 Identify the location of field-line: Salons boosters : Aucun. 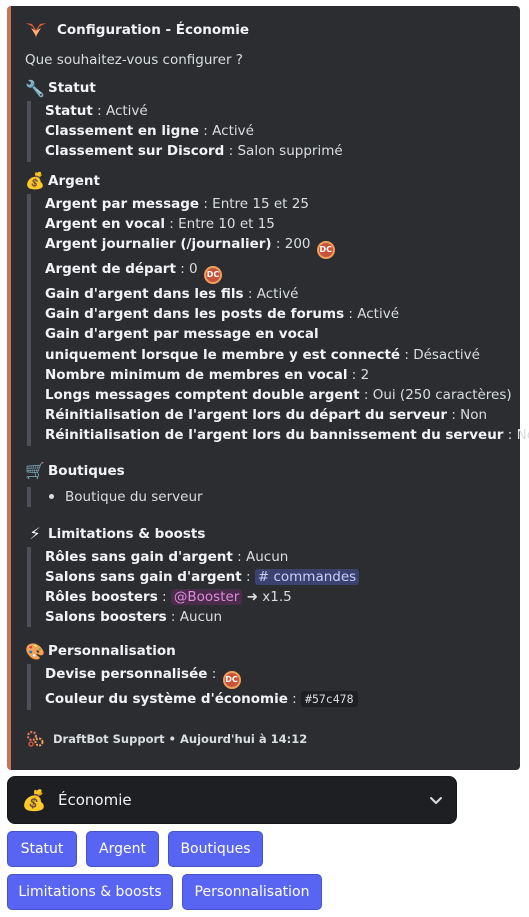
(134, 617).